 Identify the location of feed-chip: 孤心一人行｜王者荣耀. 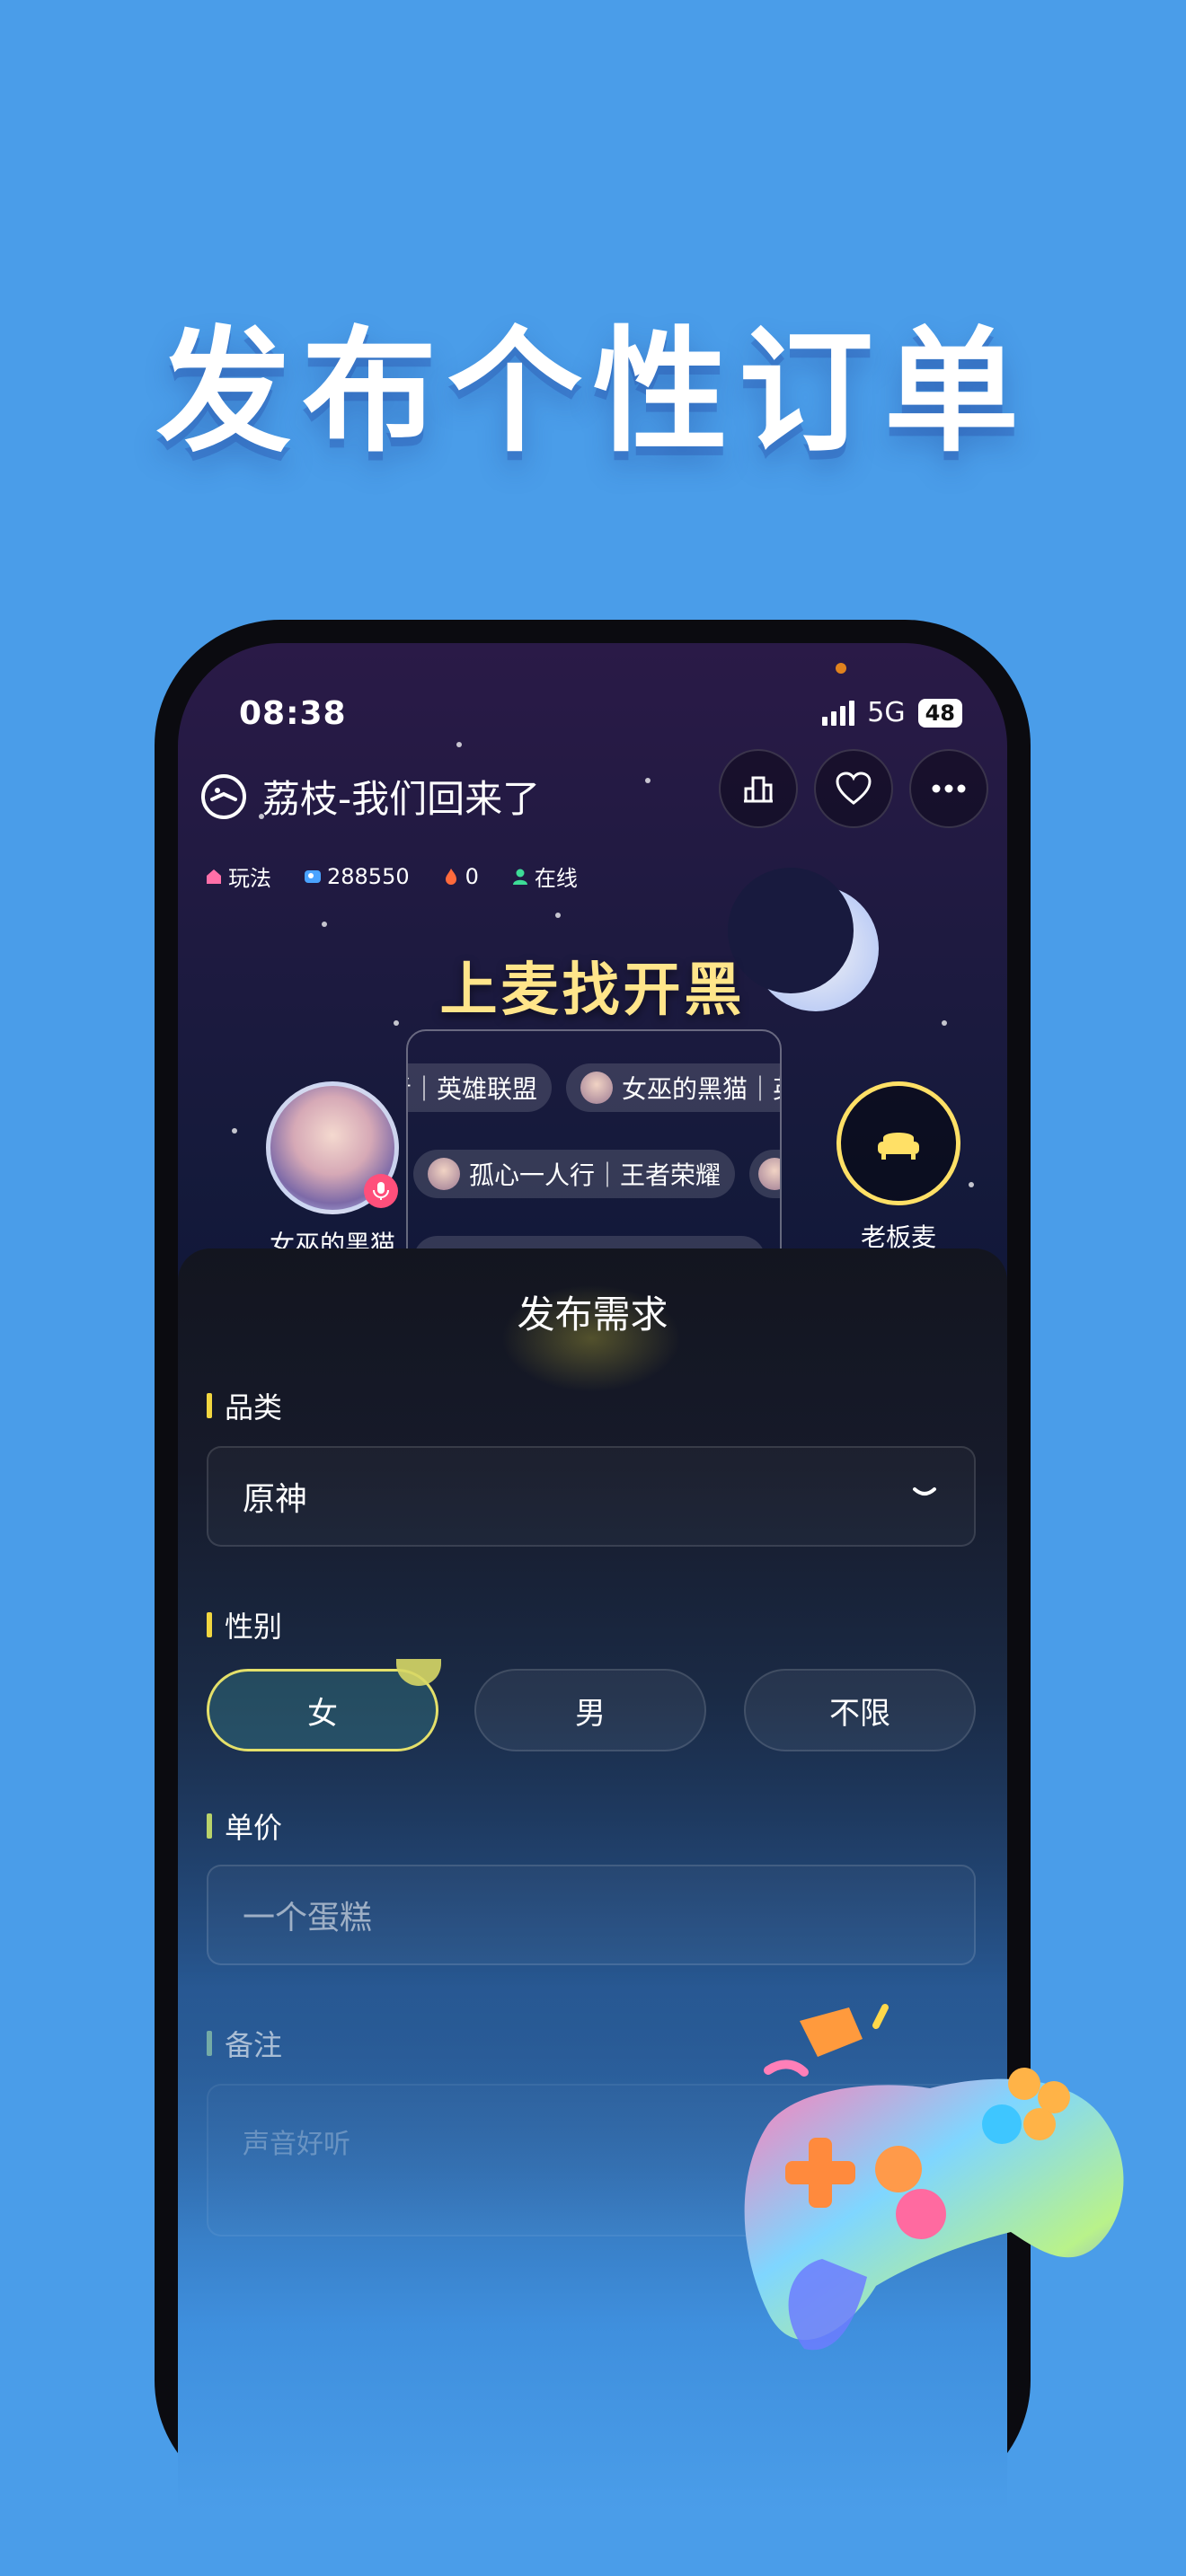
(574, 1174).